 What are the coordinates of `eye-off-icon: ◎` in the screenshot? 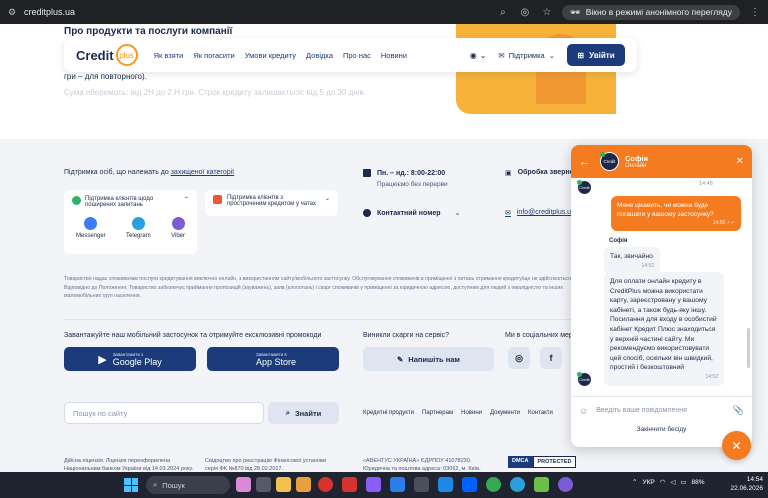 It's located at (525, 12).